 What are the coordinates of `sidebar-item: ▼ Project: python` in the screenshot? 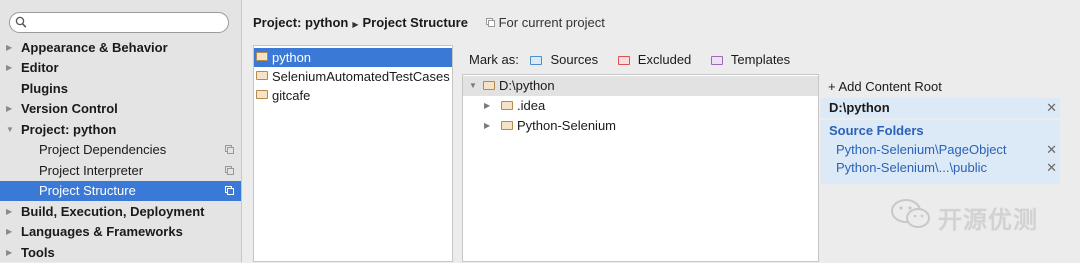 It's located at (120, 130).